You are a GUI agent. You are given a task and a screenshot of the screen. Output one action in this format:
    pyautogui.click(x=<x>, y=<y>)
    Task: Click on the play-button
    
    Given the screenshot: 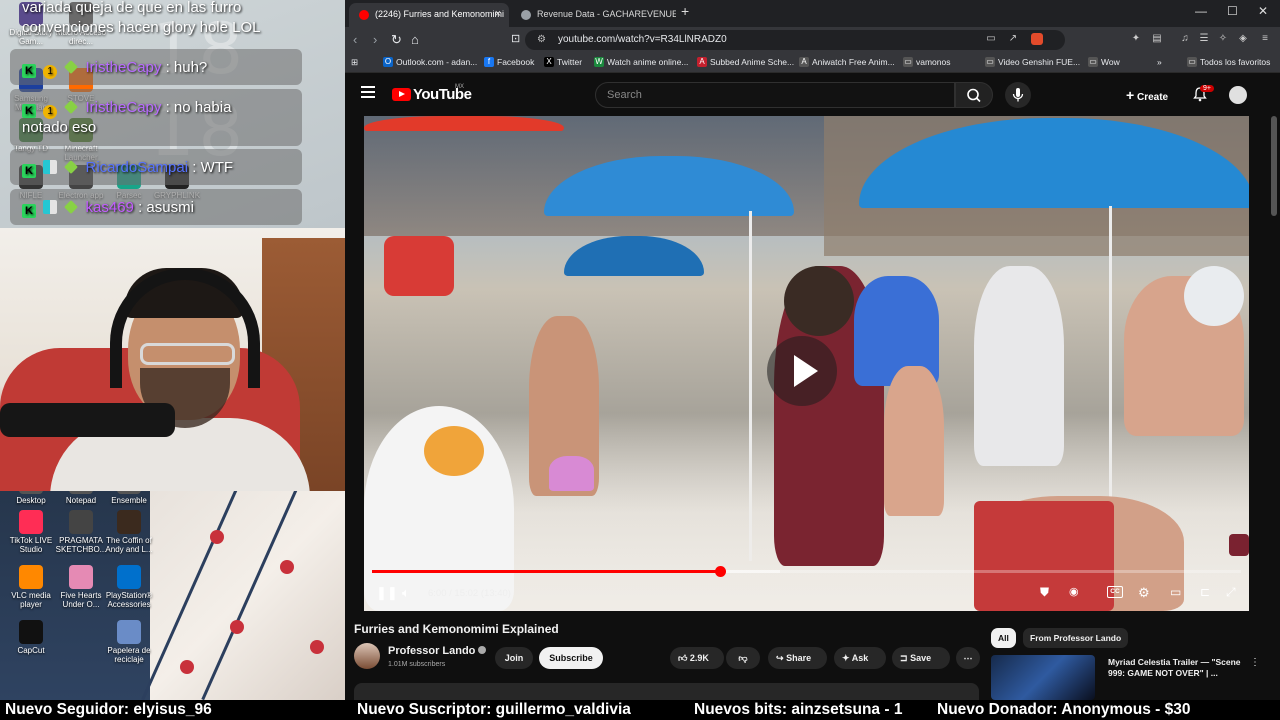 What is the action you would take?
    pyautogui.click(x=802, y=371)
    